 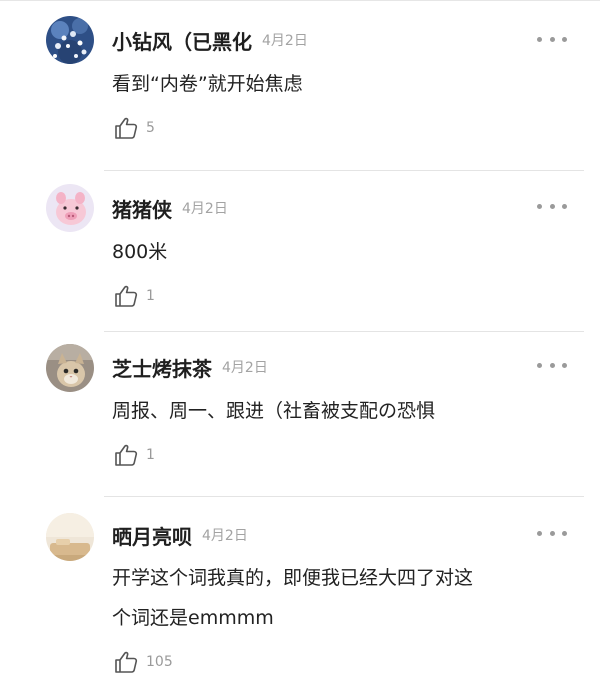 I want to click on comment-header: 猪猪侠 4月2日, so click(x=170, y=208).